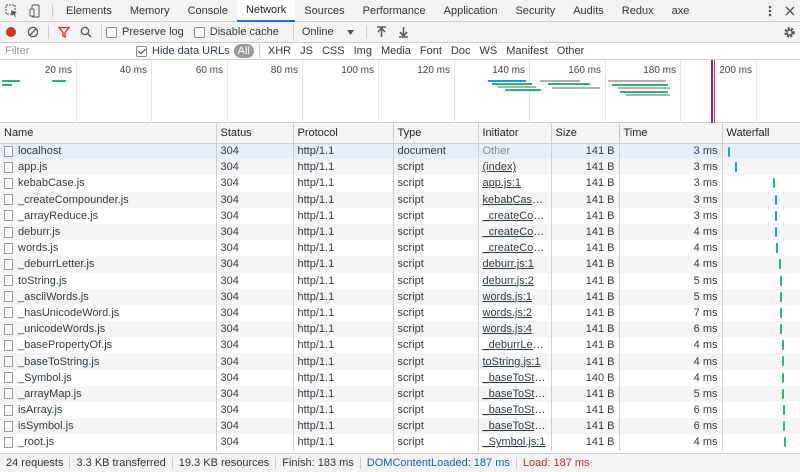  What do you see at coordinates (108, 133) in the screenshot?
I see `column-header-name: Name` at bounding box center [108, 133].